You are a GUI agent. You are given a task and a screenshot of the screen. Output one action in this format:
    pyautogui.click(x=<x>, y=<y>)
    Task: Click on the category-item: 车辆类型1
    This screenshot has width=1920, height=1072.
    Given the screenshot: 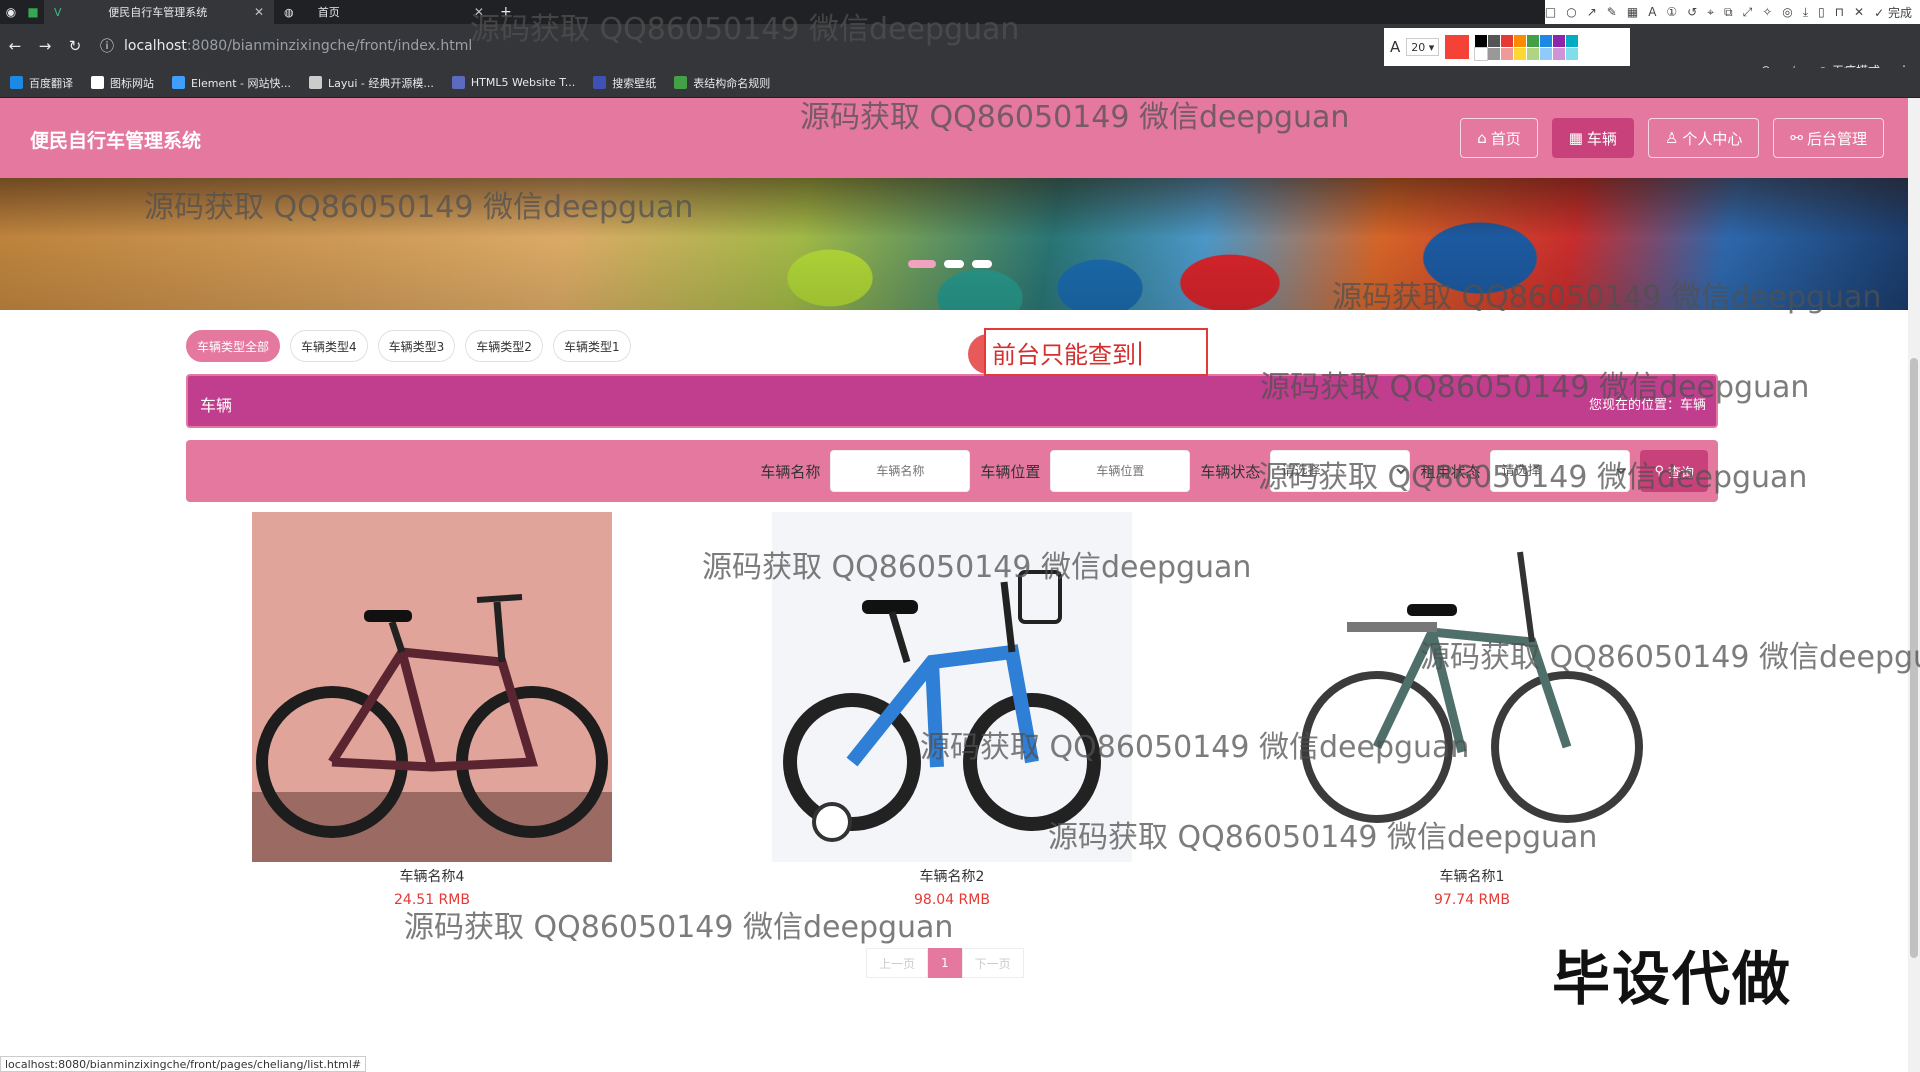 What is the action you would take?
    pyautogui.click(x=591, y=346)
    